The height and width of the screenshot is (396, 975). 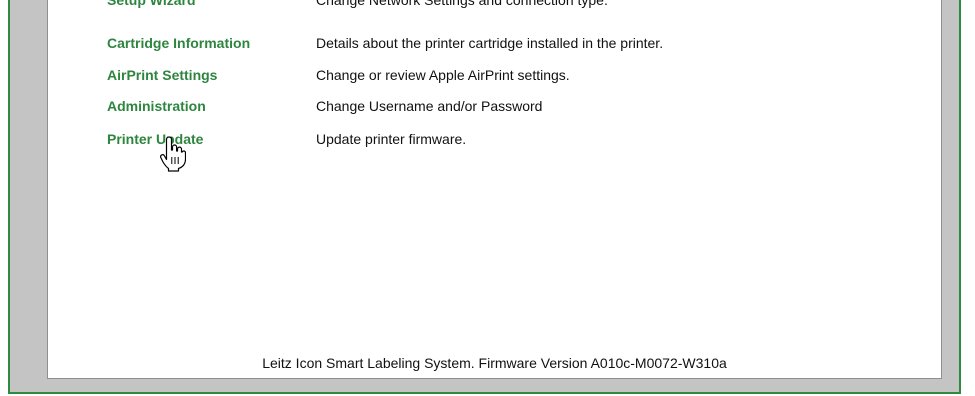 I want to click on airprint-settings-link: AirPrint Settings, so click(x=162, y=75).